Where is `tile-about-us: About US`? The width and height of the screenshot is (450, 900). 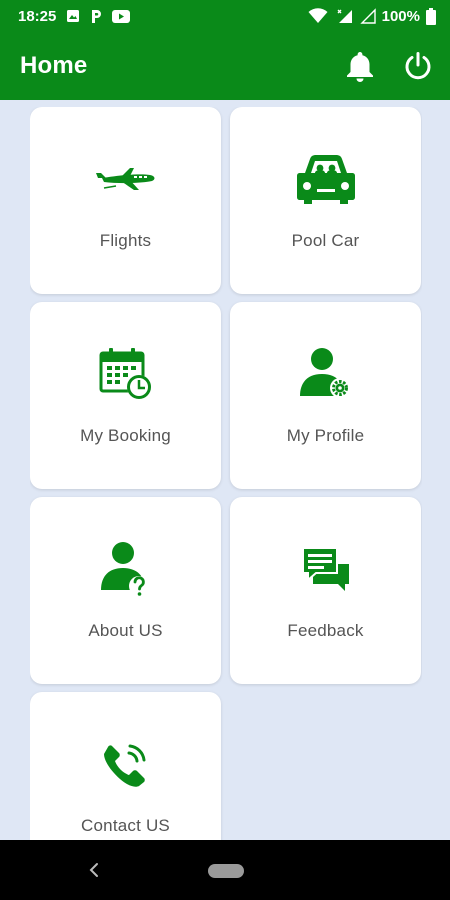 tile-about-us: About US is located at coordinates (125, 590).